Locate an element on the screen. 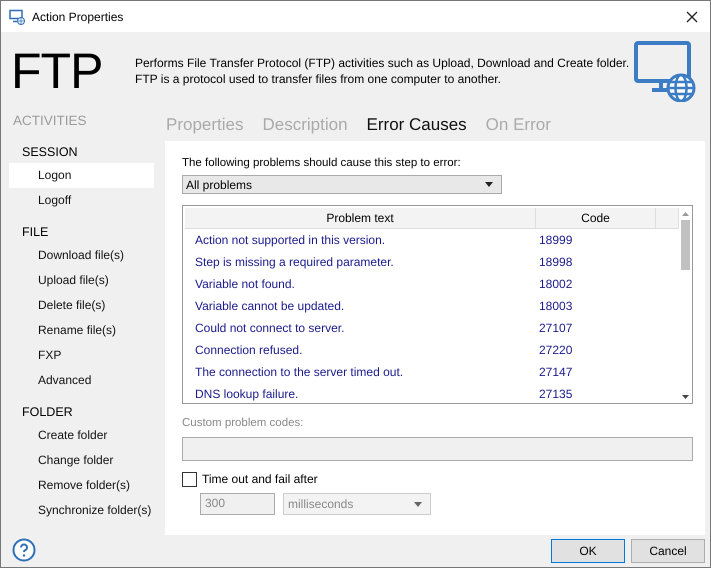 This screenshot has width=711, height=568. table-cell-text: Connection refused. is located at coordinates (249, 350).